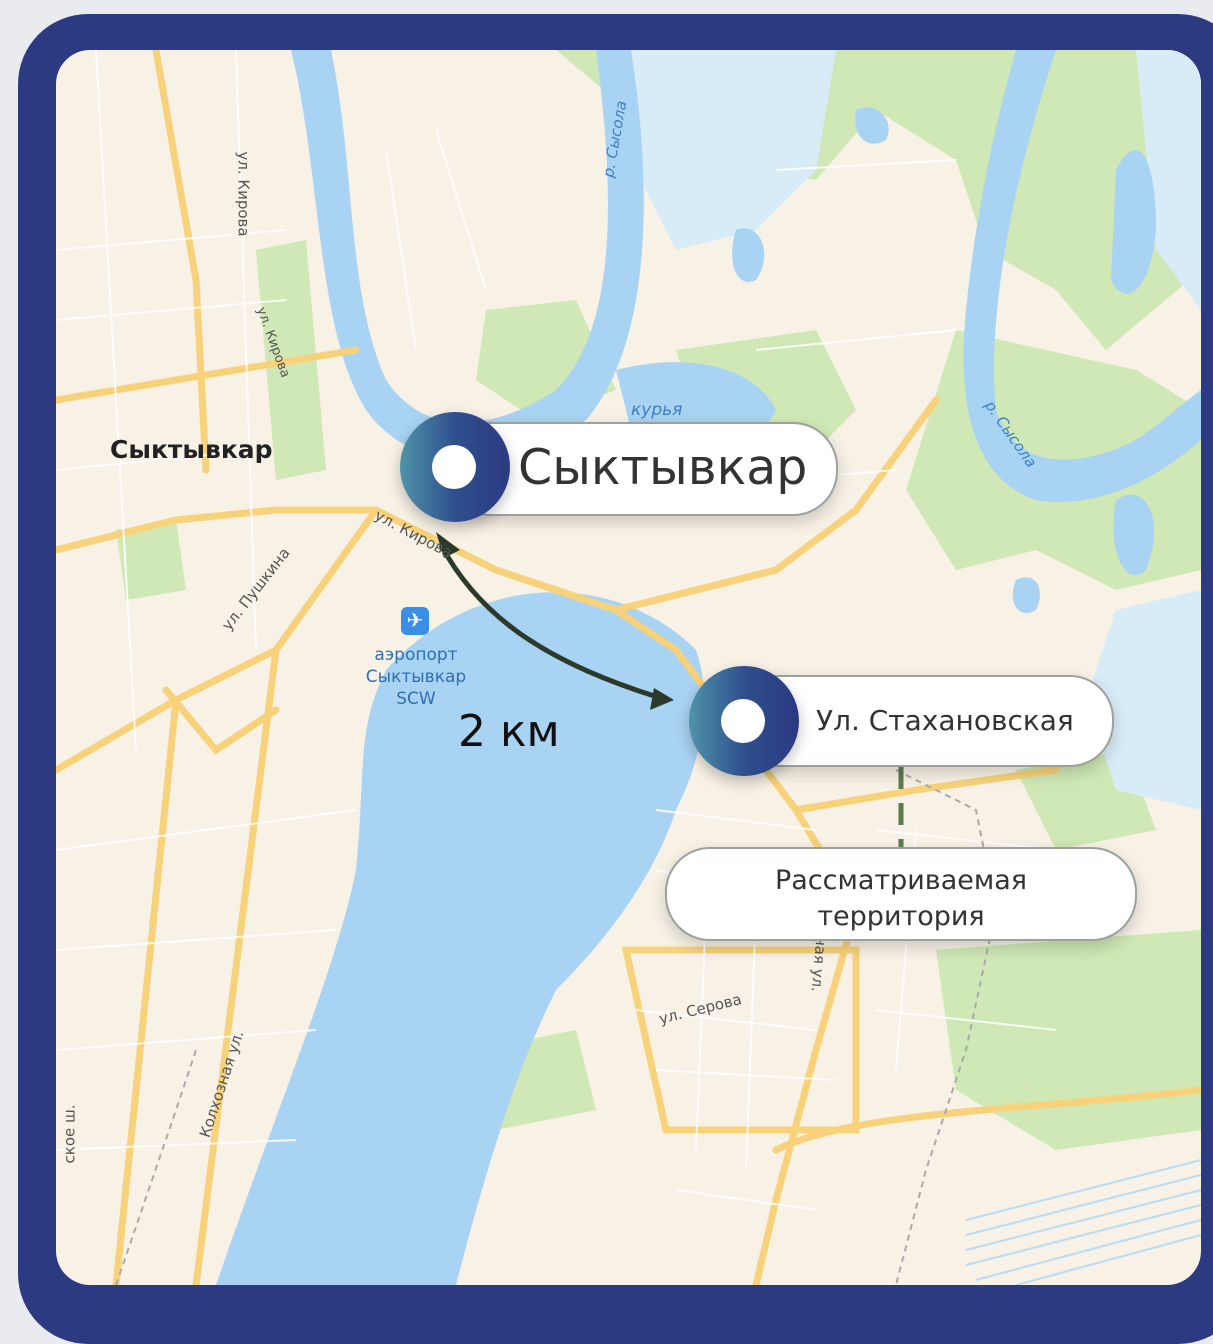  I want to click on airplane-icon: ✈, so click(415, 621).